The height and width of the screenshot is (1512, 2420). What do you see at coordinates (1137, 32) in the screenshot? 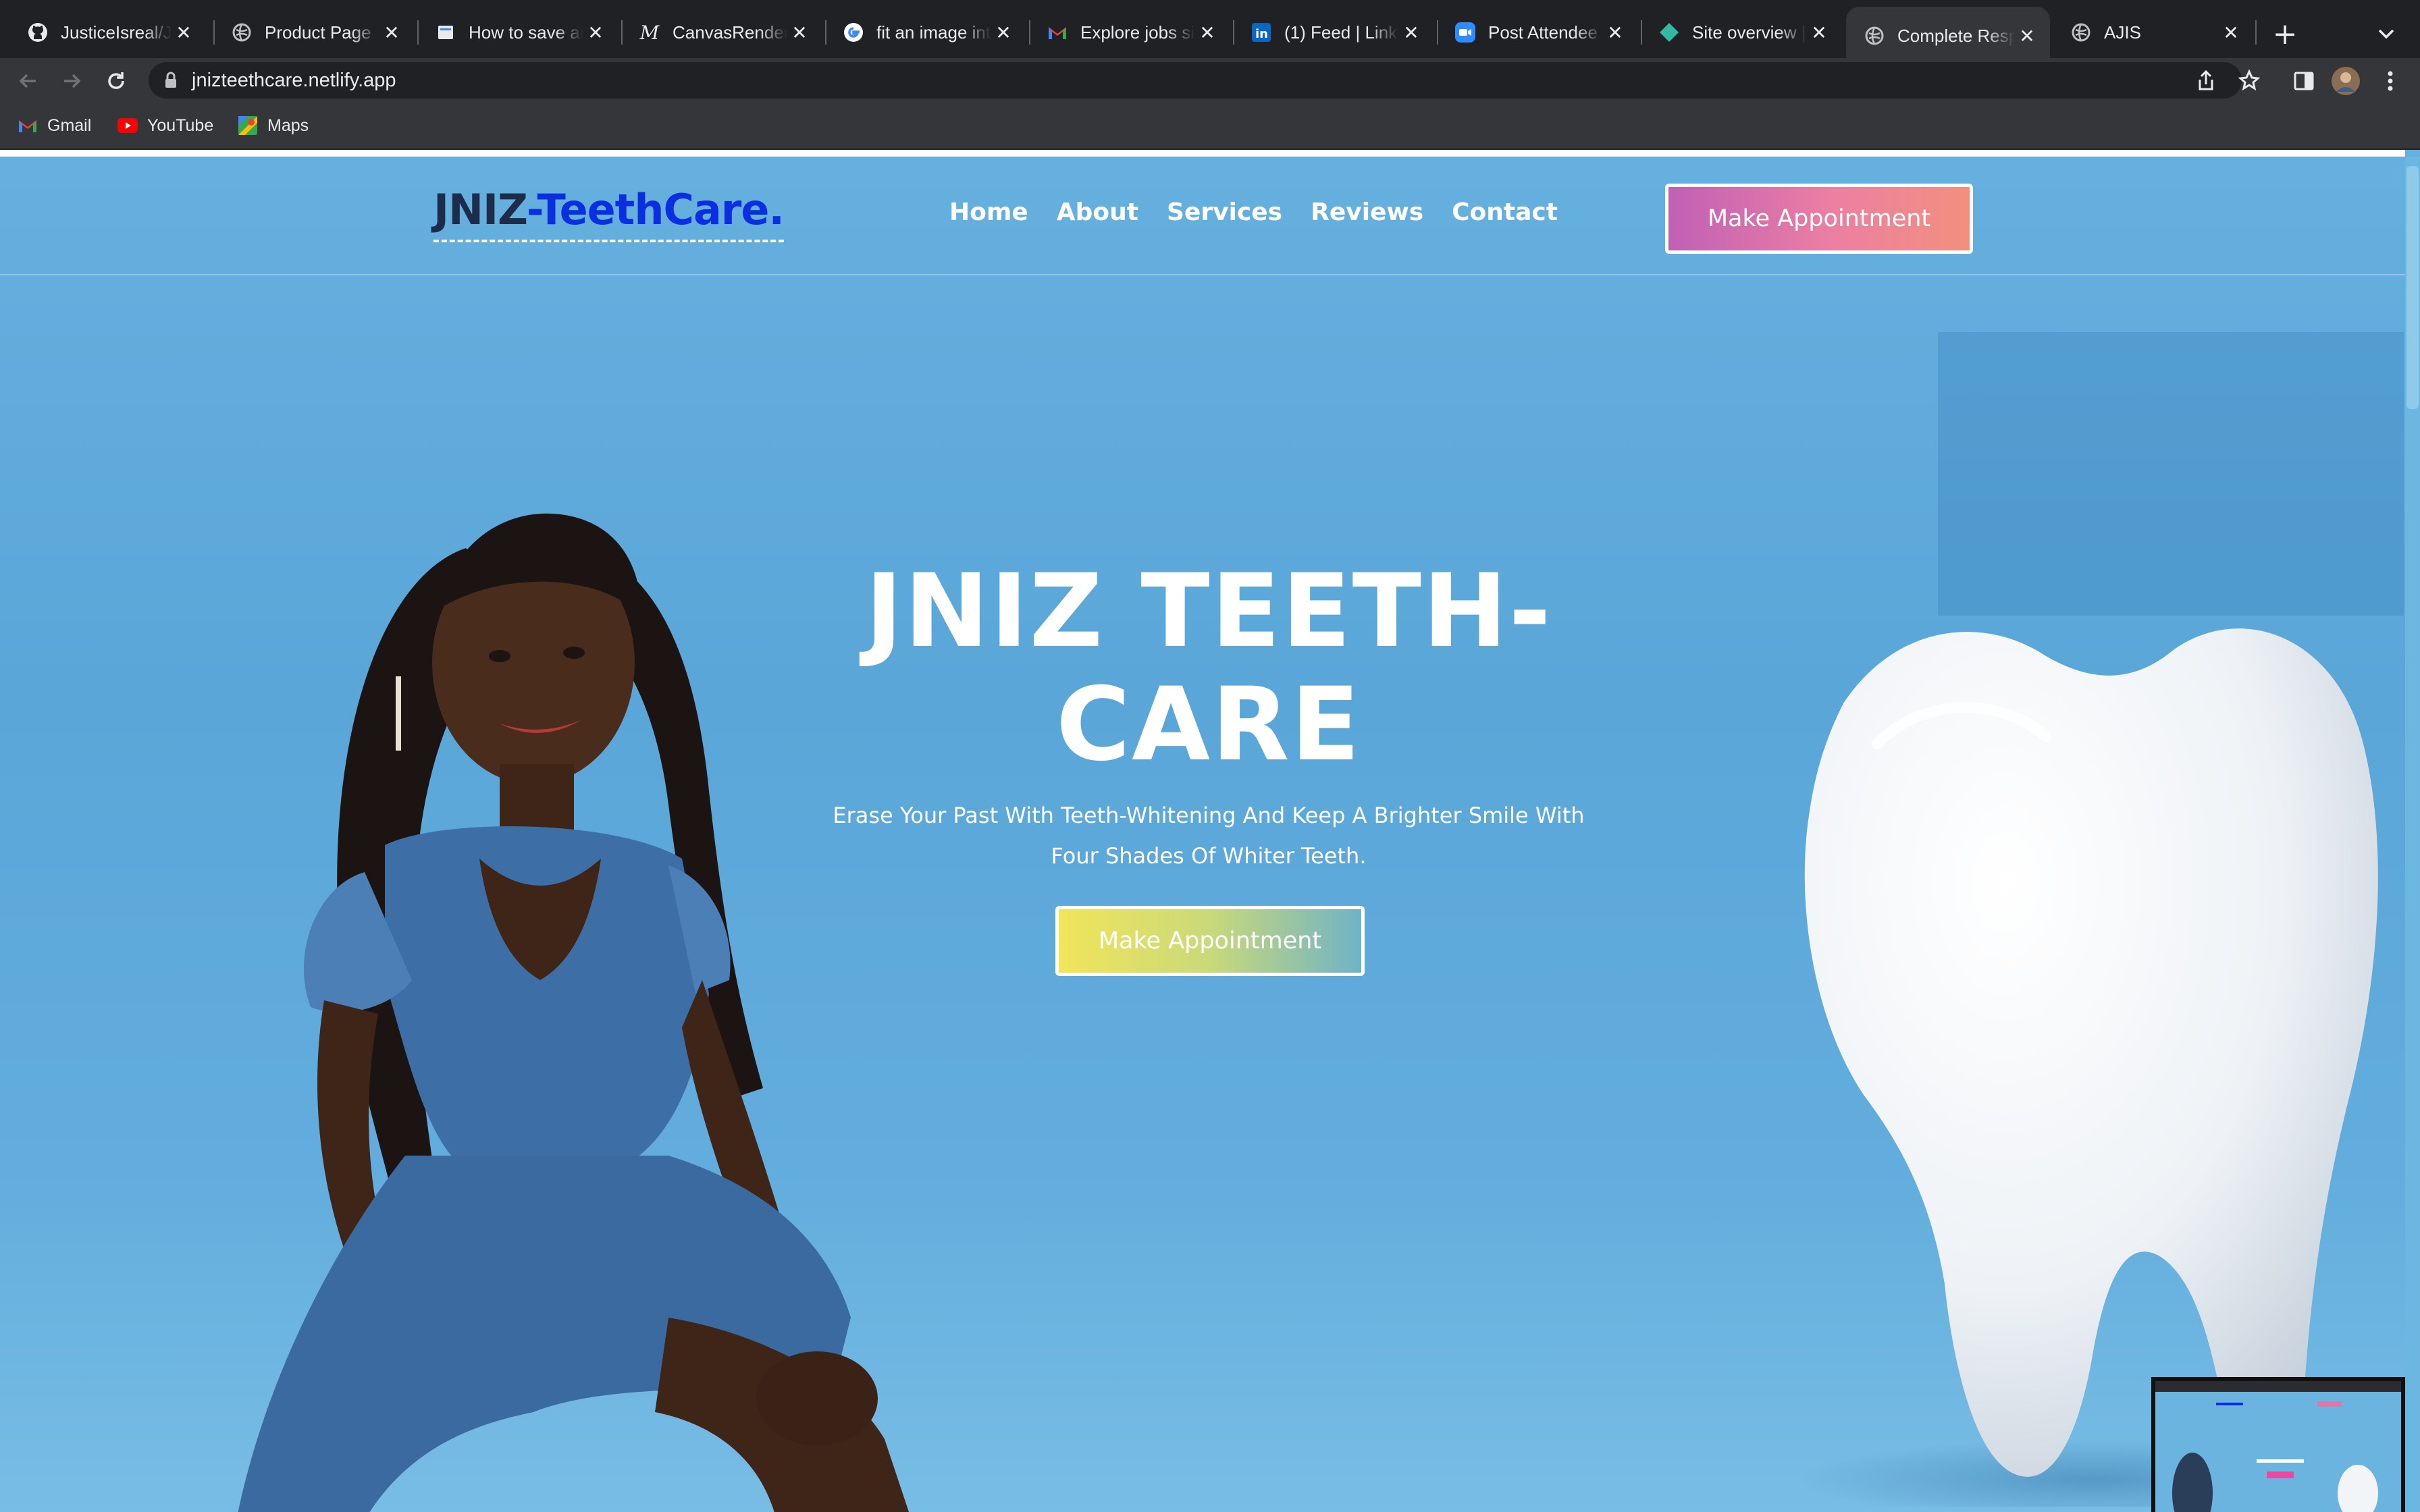
I see `tab-title: Explore jobs sin` at bounding box center [1137, 32].